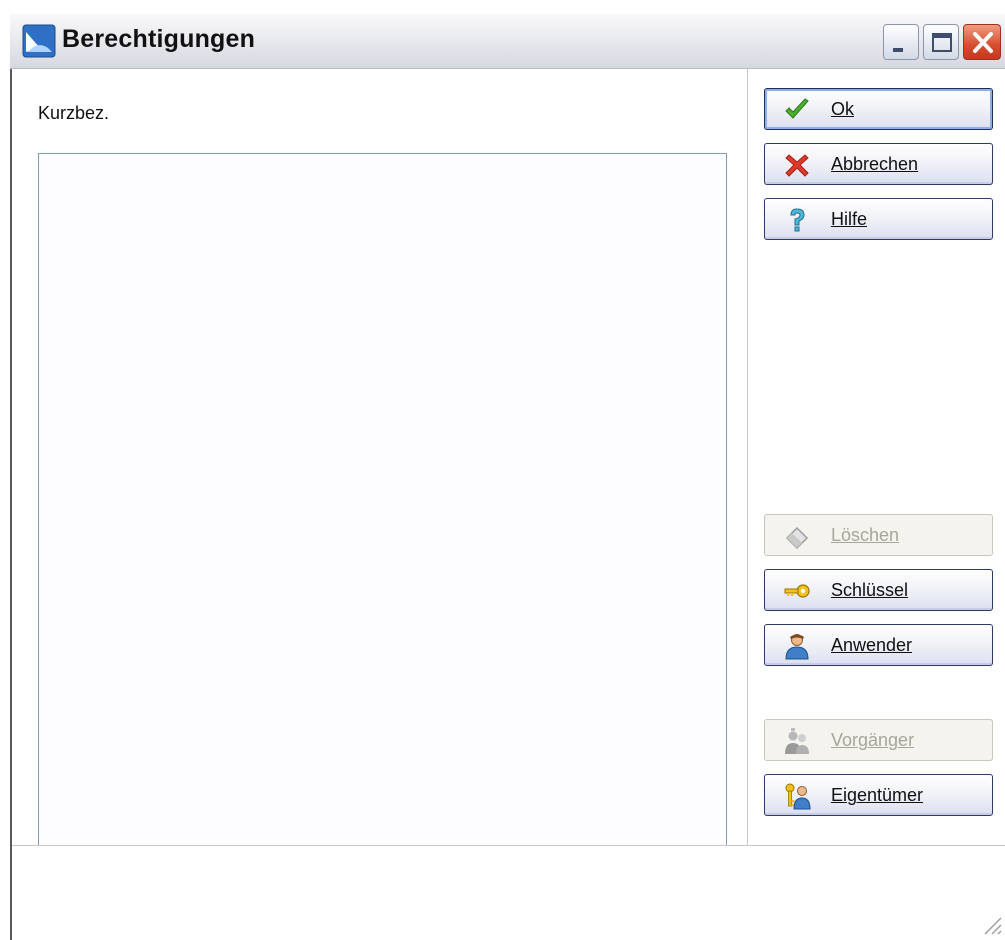 This screenshot has height=940, width=1005. What do you see at coordinates (865, 535) in the screenshot?
I see `loeschen-label: Löschen` at bounding box center [865, 535].